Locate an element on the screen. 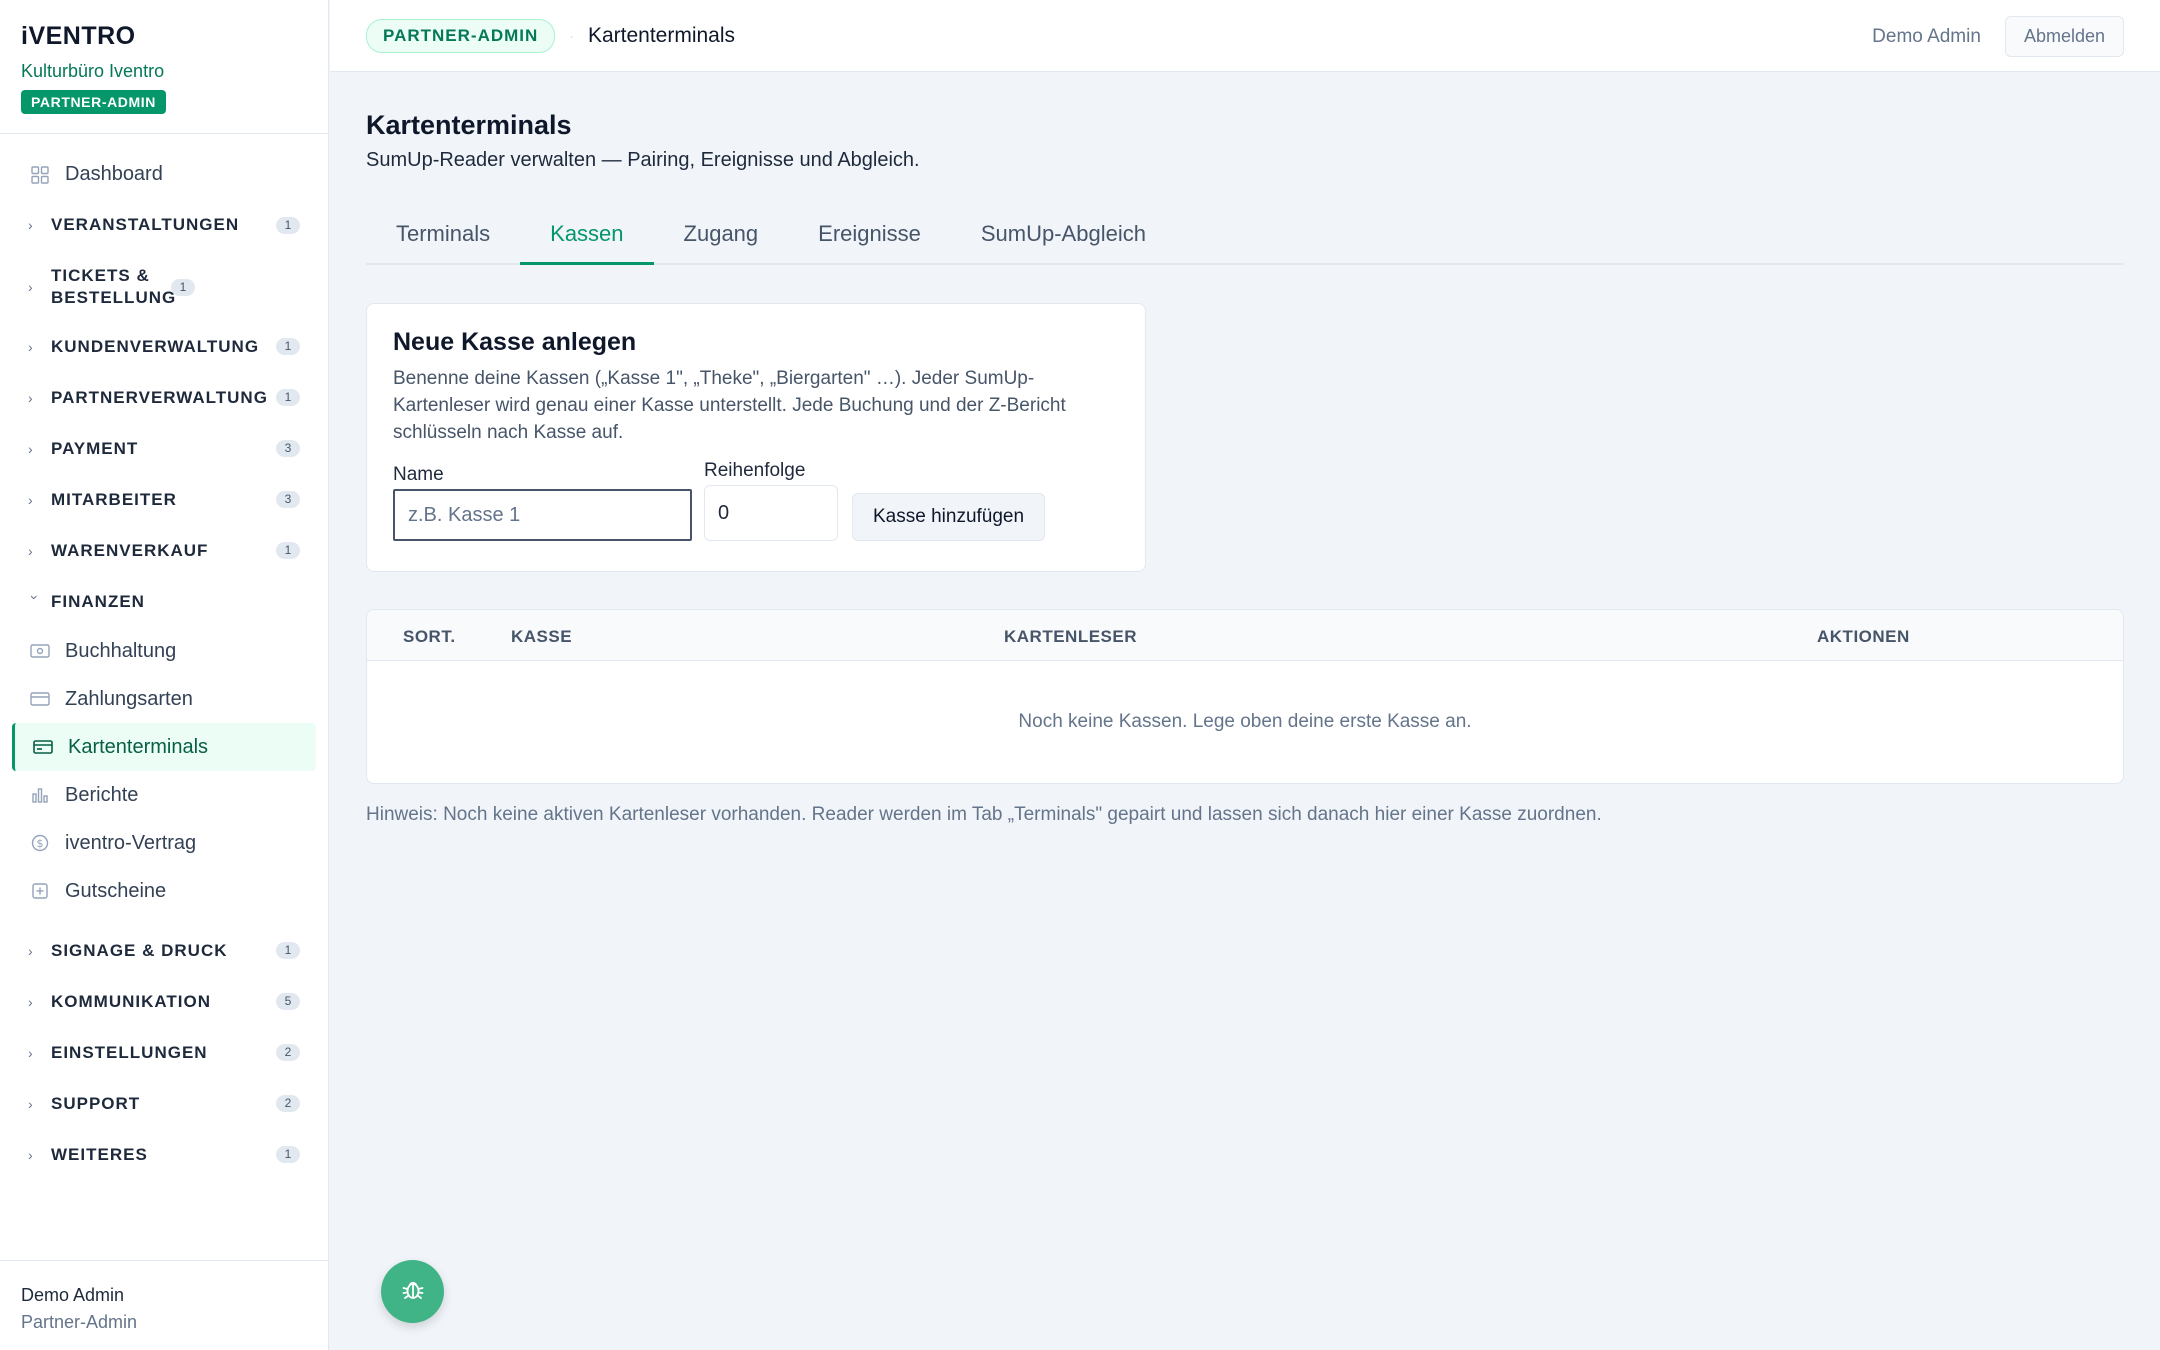  nav-group-finanzen: › FINANZEN is located at coordinates (164, 601).